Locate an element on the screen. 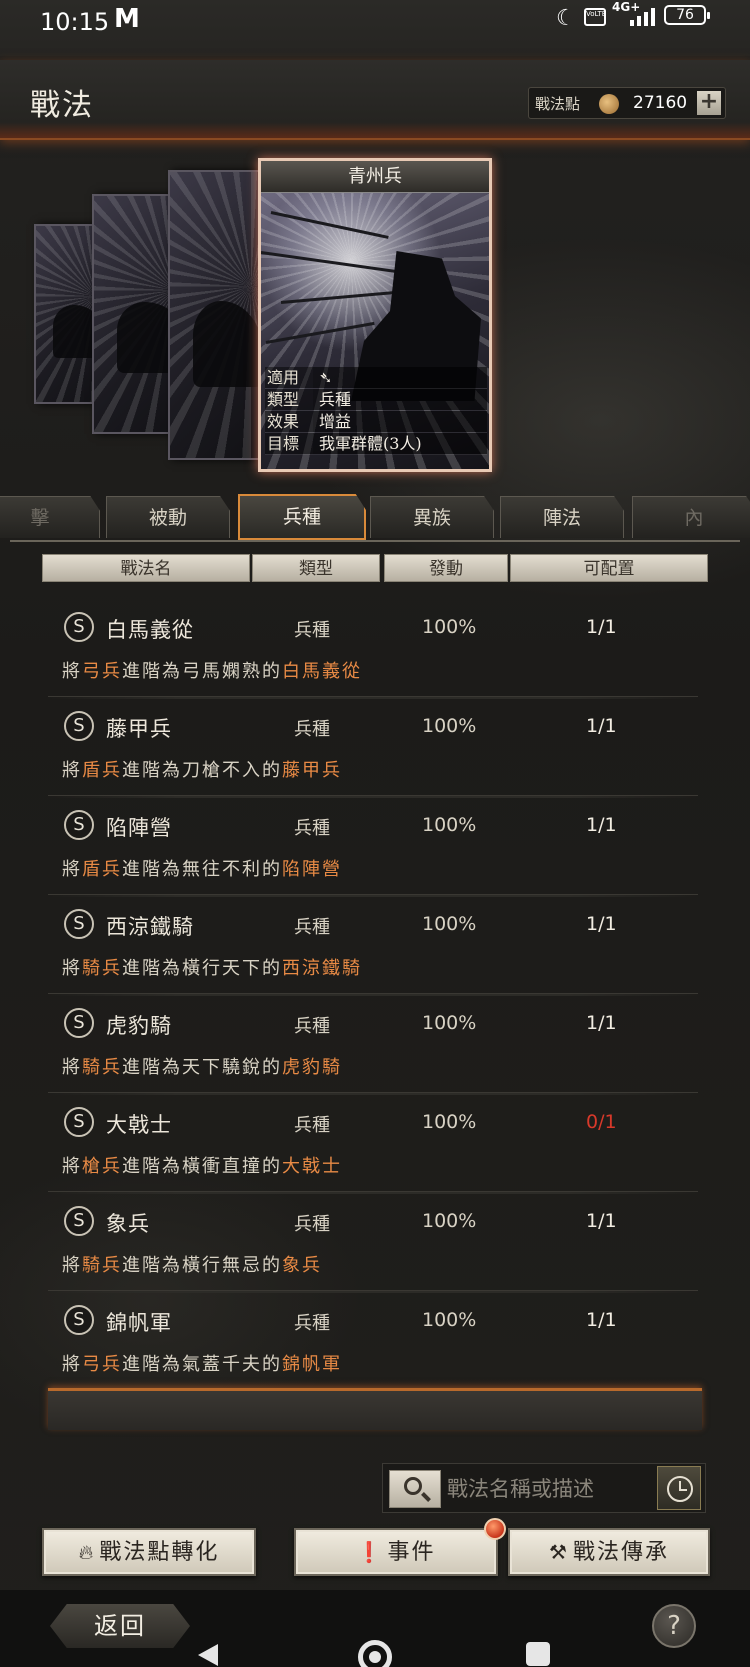 The width and height of the screenshot is (750, 1667). card-info-value: ➴ is located at coordinates (400, 377).